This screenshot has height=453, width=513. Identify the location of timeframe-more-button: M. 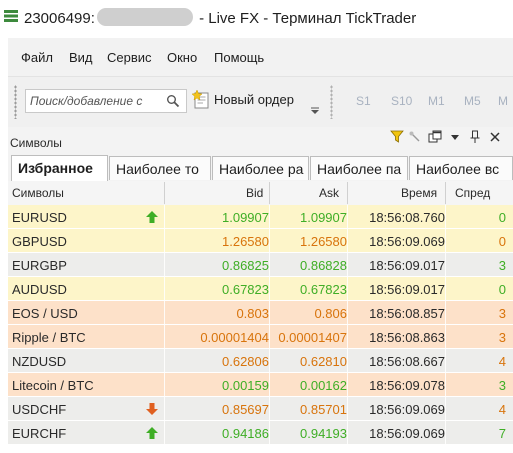
(503, 101).